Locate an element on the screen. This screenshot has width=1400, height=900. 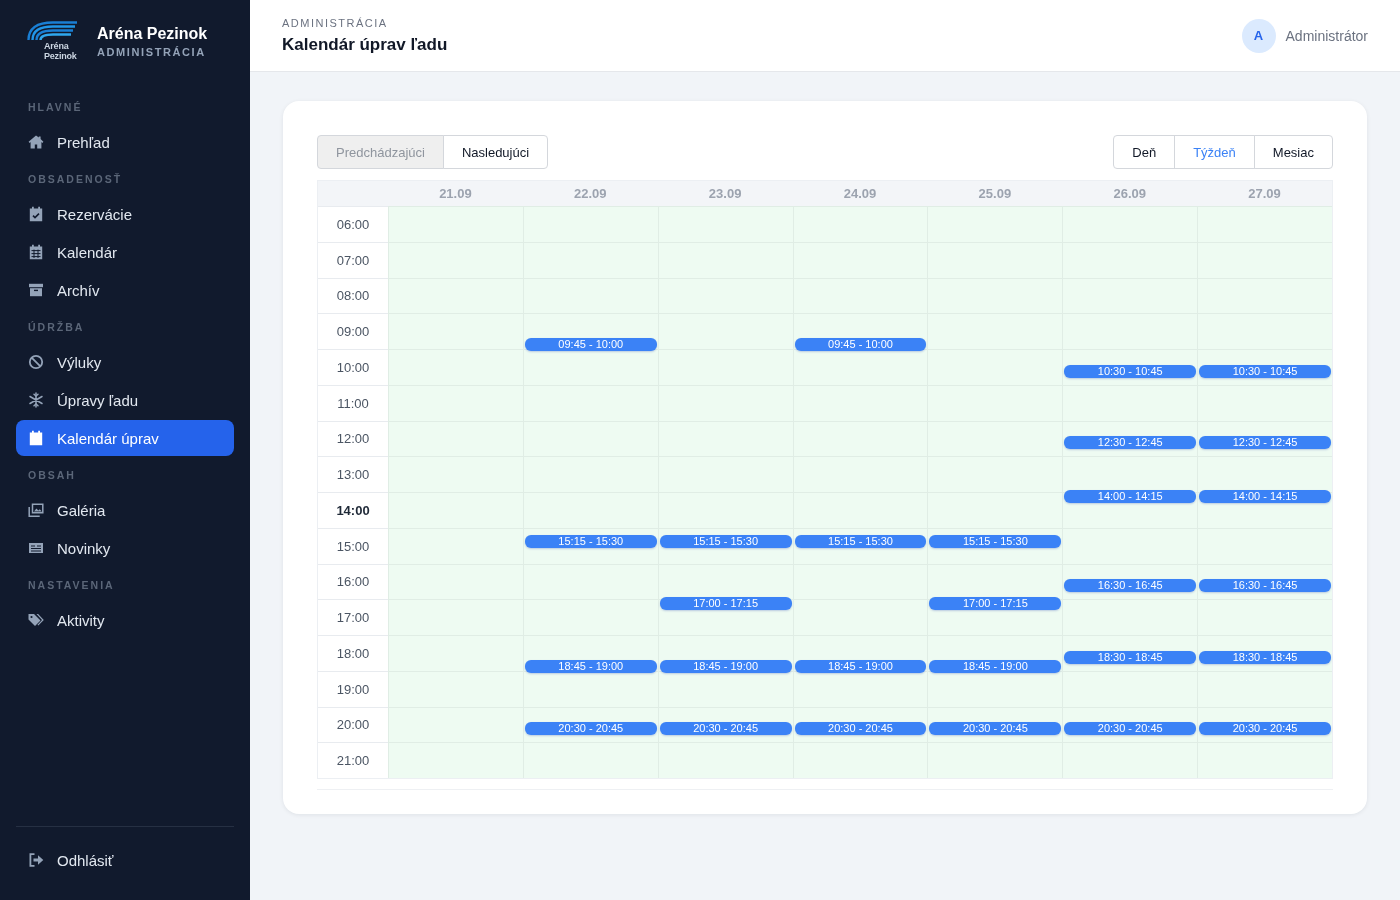
nav-item: Rezervácie is located at coordinates (125, 214).